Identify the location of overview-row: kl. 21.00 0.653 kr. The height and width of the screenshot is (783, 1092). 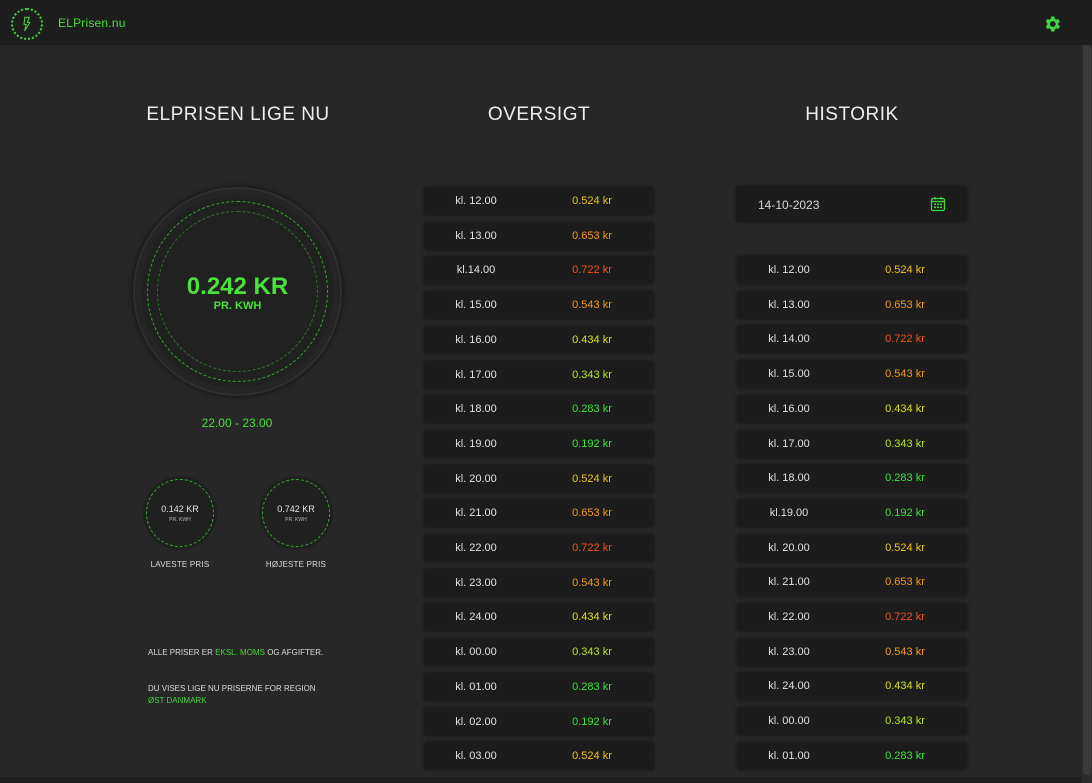
(539, 513).